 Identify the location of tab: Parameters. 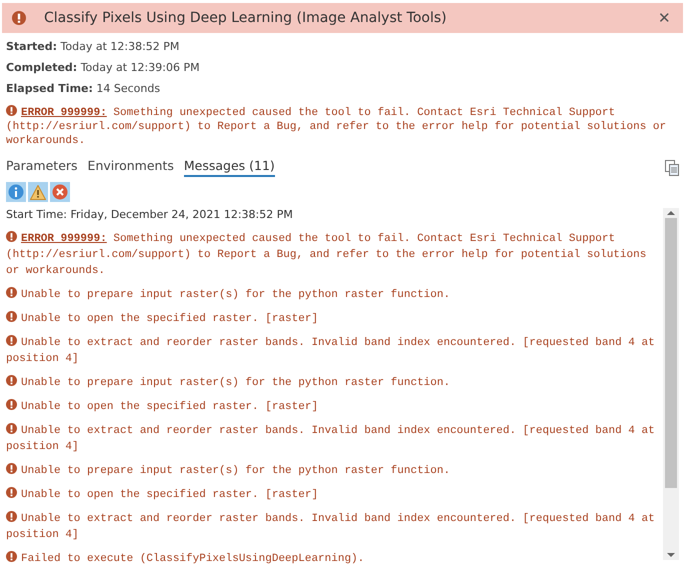
(42, 167).